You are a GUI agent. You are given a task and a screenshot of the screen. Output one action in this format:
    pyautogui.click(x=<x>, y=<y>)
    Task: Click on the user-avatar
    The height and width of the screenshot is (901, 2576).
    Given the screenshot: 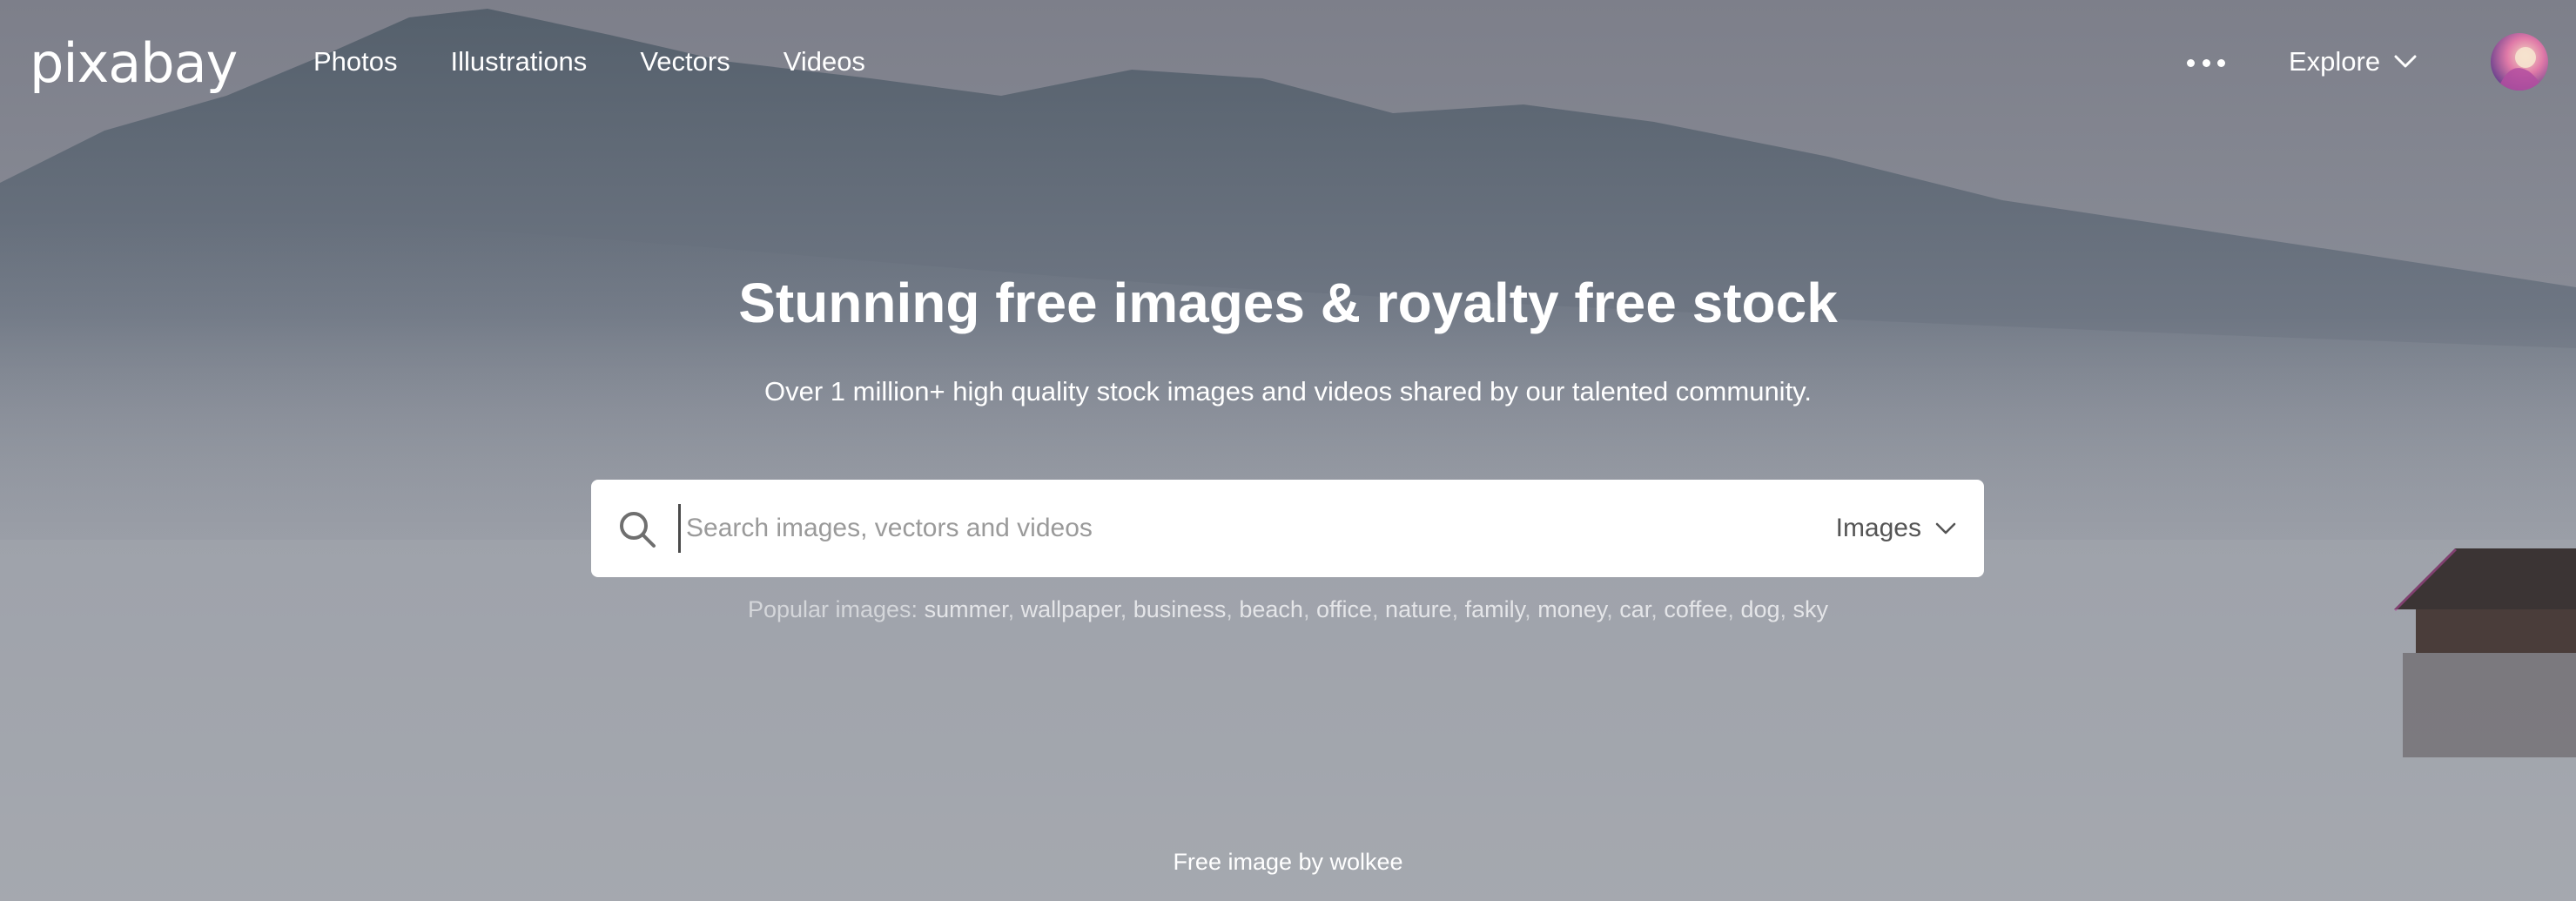 What is the action you would take?
    pyautogui.click(x=2519, y=62)
    